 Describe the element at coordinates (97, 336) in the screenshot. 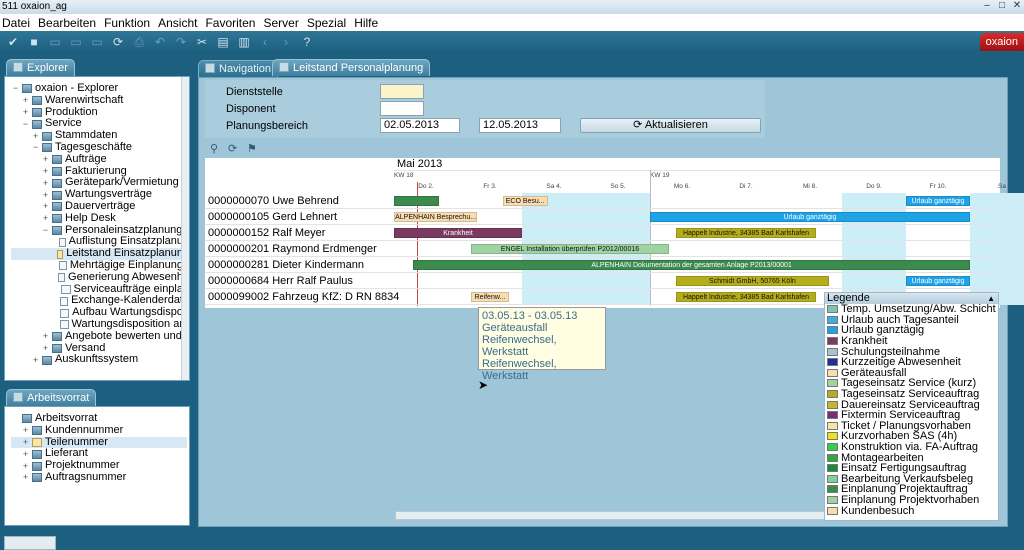

I see `tree-item: + Angebote bewerten und` at that location.